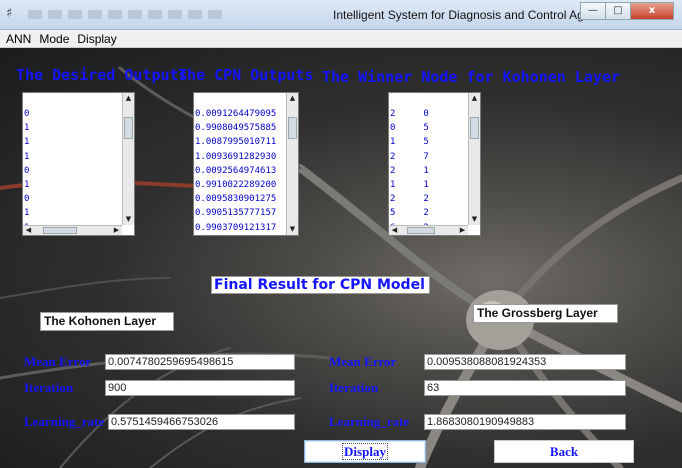 This screenshot has height=468, width=682. What do you see at coordinates (102, 75) in the screenshot?
I see `heading-desired-outputs: The Desired Outputs` at bounding box center [102, 75].